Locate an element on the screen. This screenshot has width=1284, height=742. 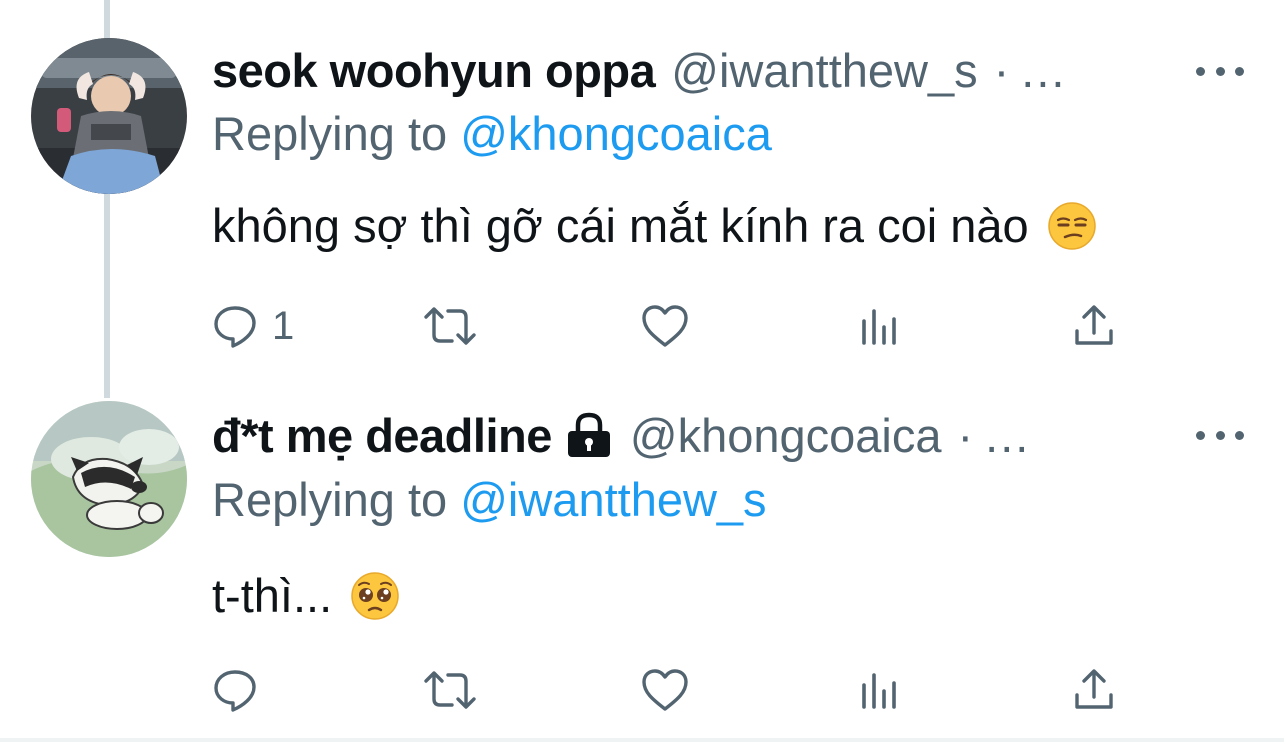
reply-button is located at coordinates (242, 690).